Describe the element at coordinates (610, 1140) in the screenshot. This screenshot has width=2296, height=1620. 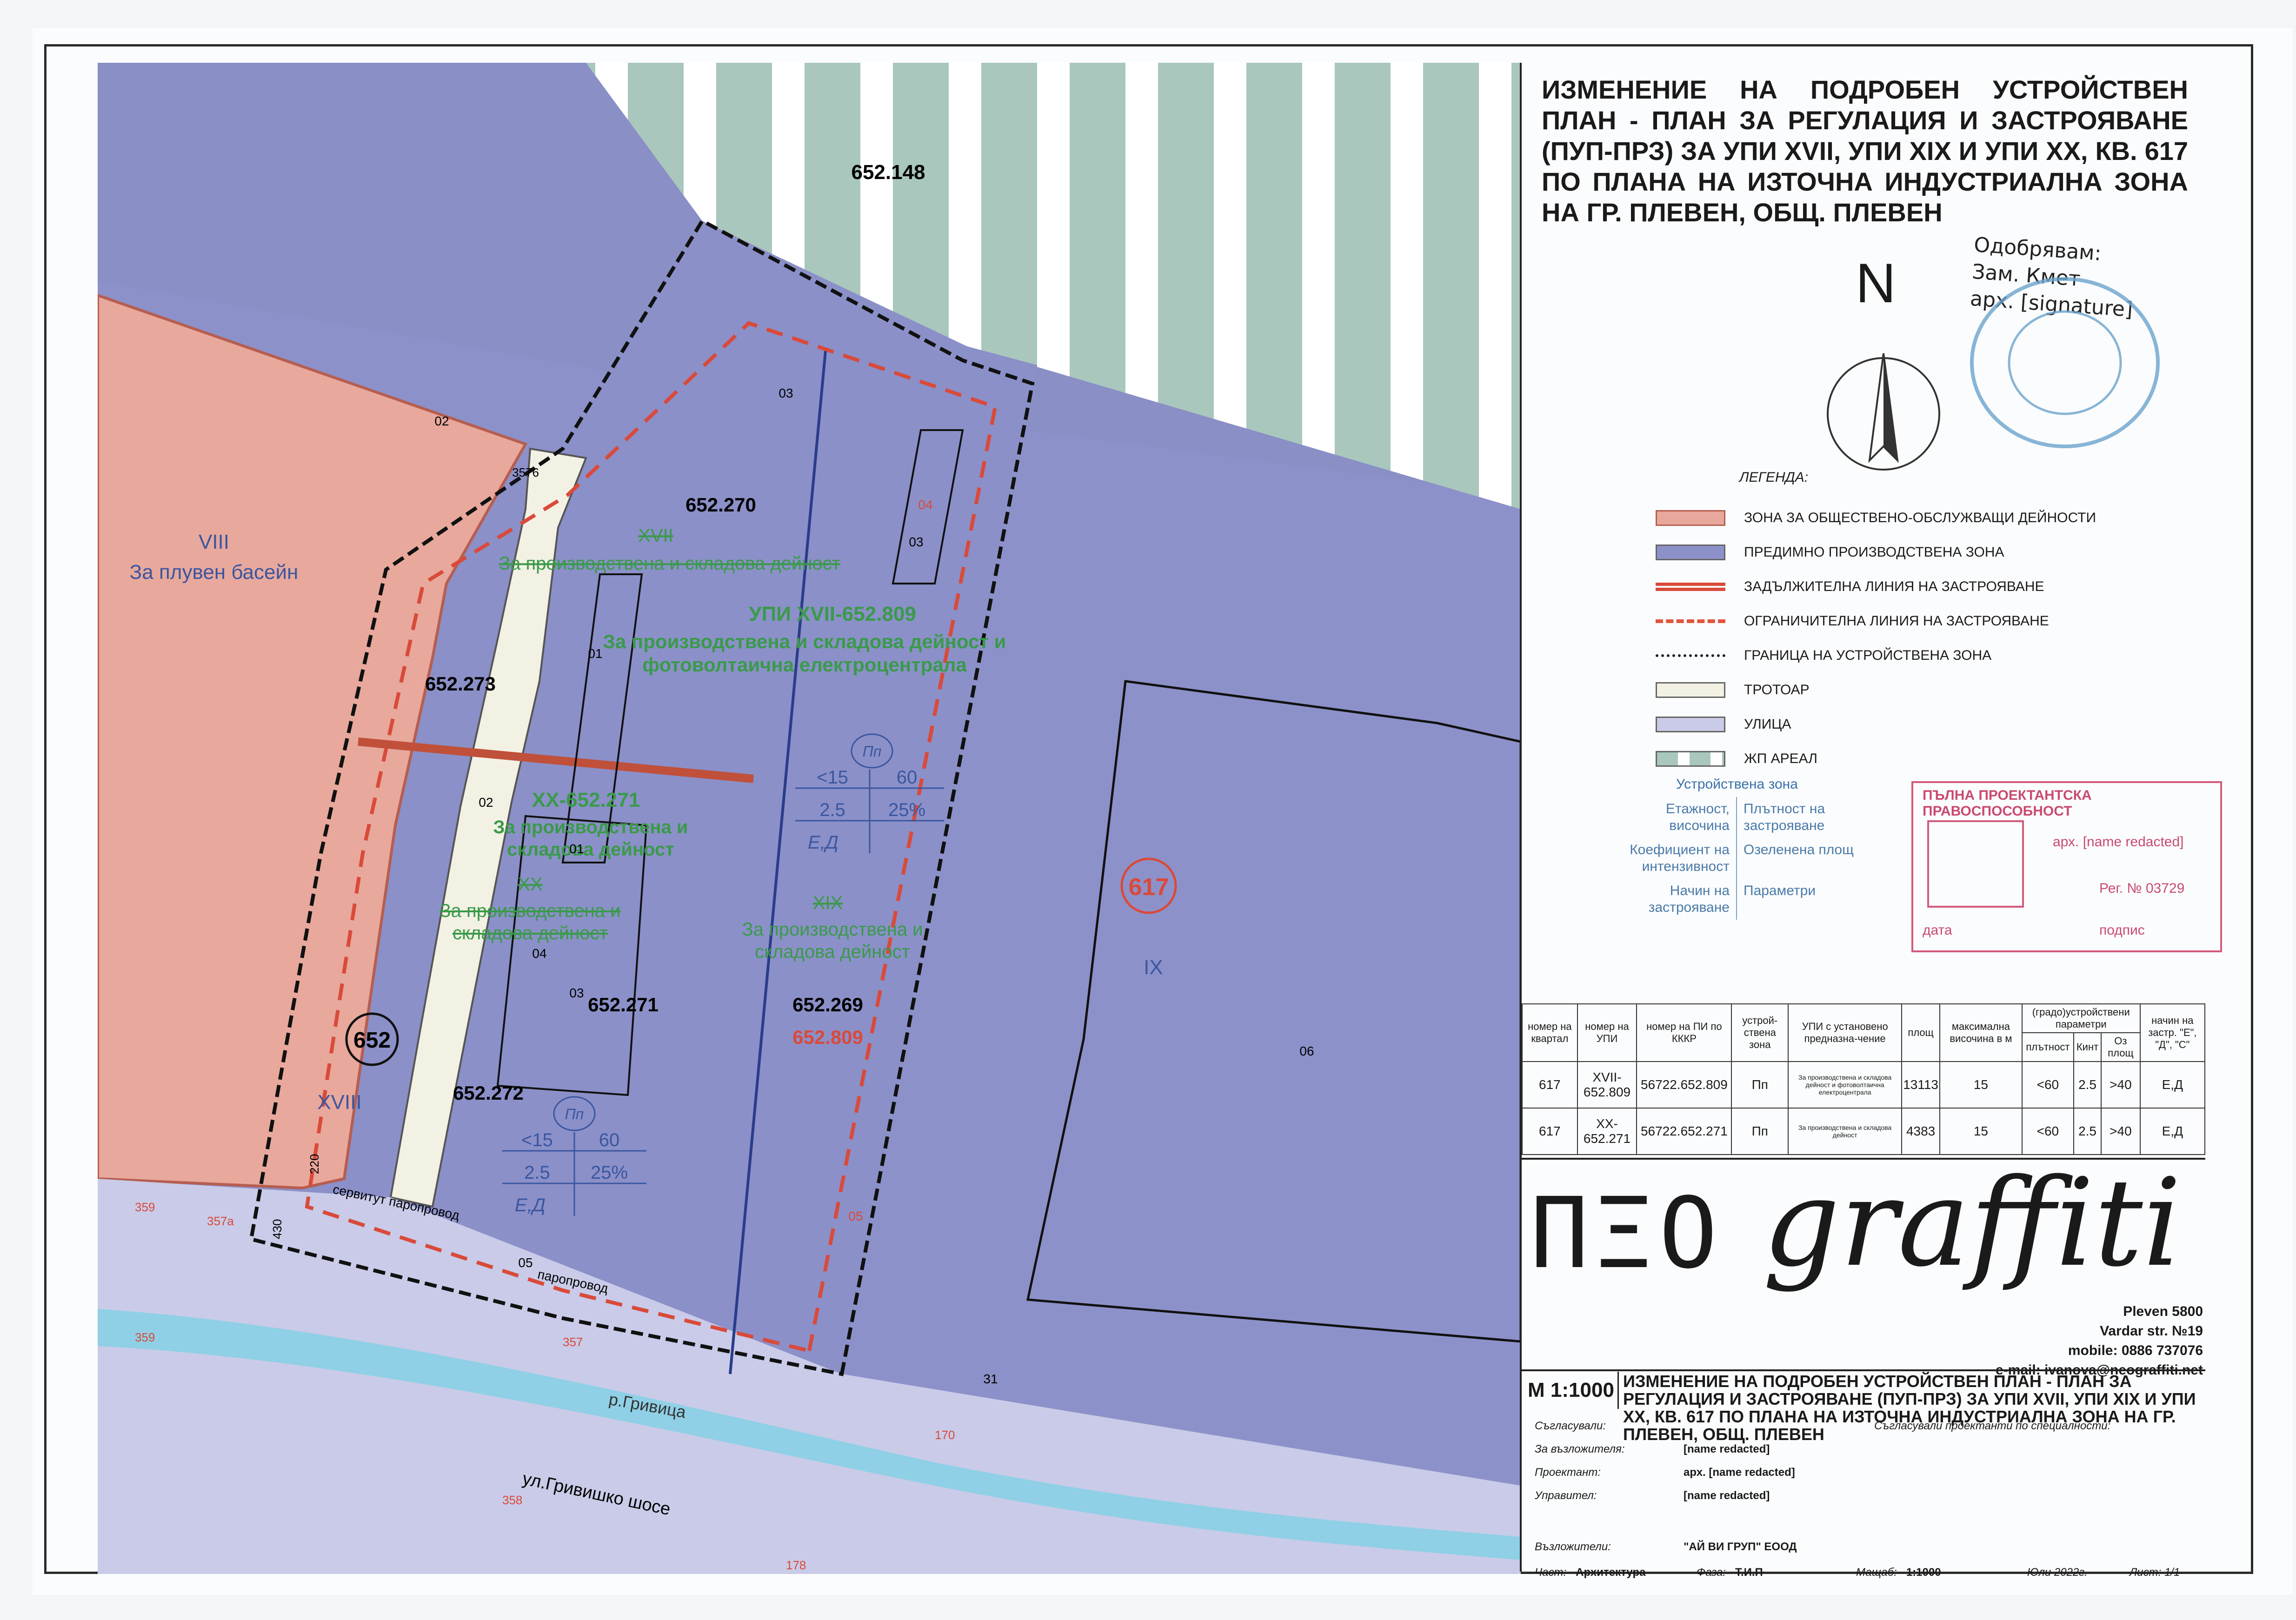
I see `svg-text: 60` at that location.